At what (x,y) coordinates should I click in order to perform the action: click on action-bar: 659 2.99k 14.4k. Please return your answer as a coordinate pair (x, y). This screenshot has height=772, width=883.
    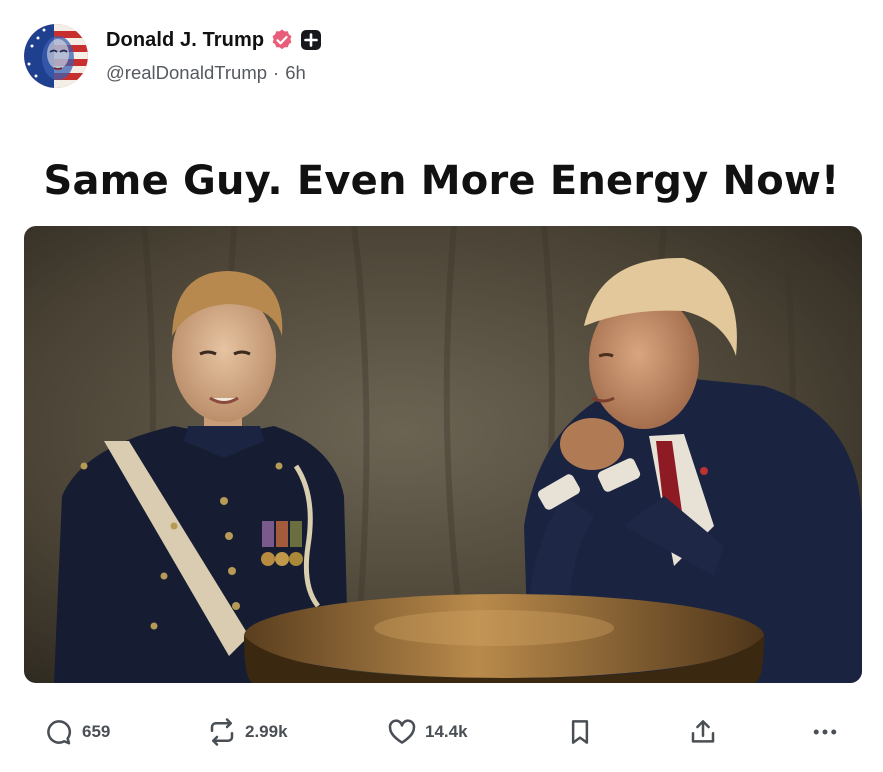
    Looking at the image, I should click on (441, 732).